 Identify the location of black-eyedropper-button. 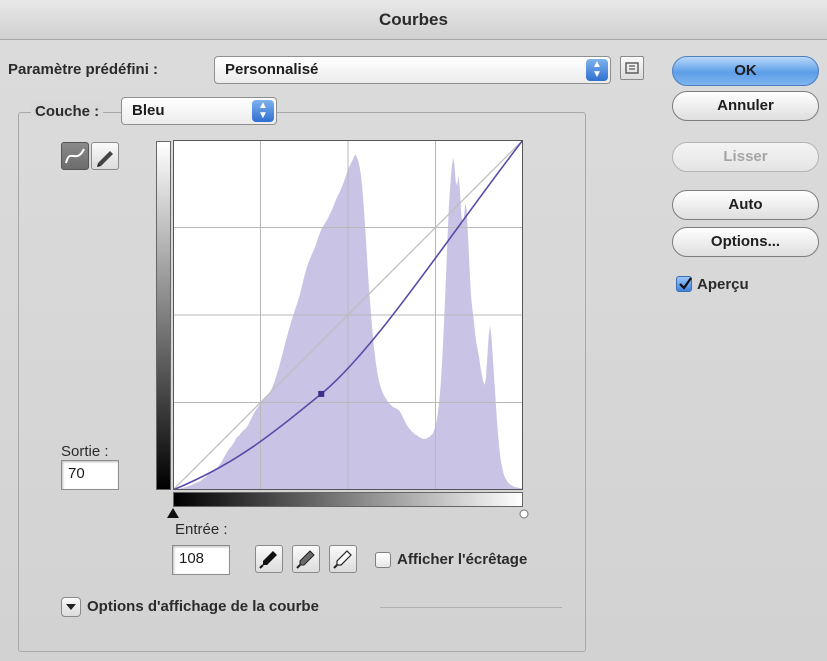
(269, 559).